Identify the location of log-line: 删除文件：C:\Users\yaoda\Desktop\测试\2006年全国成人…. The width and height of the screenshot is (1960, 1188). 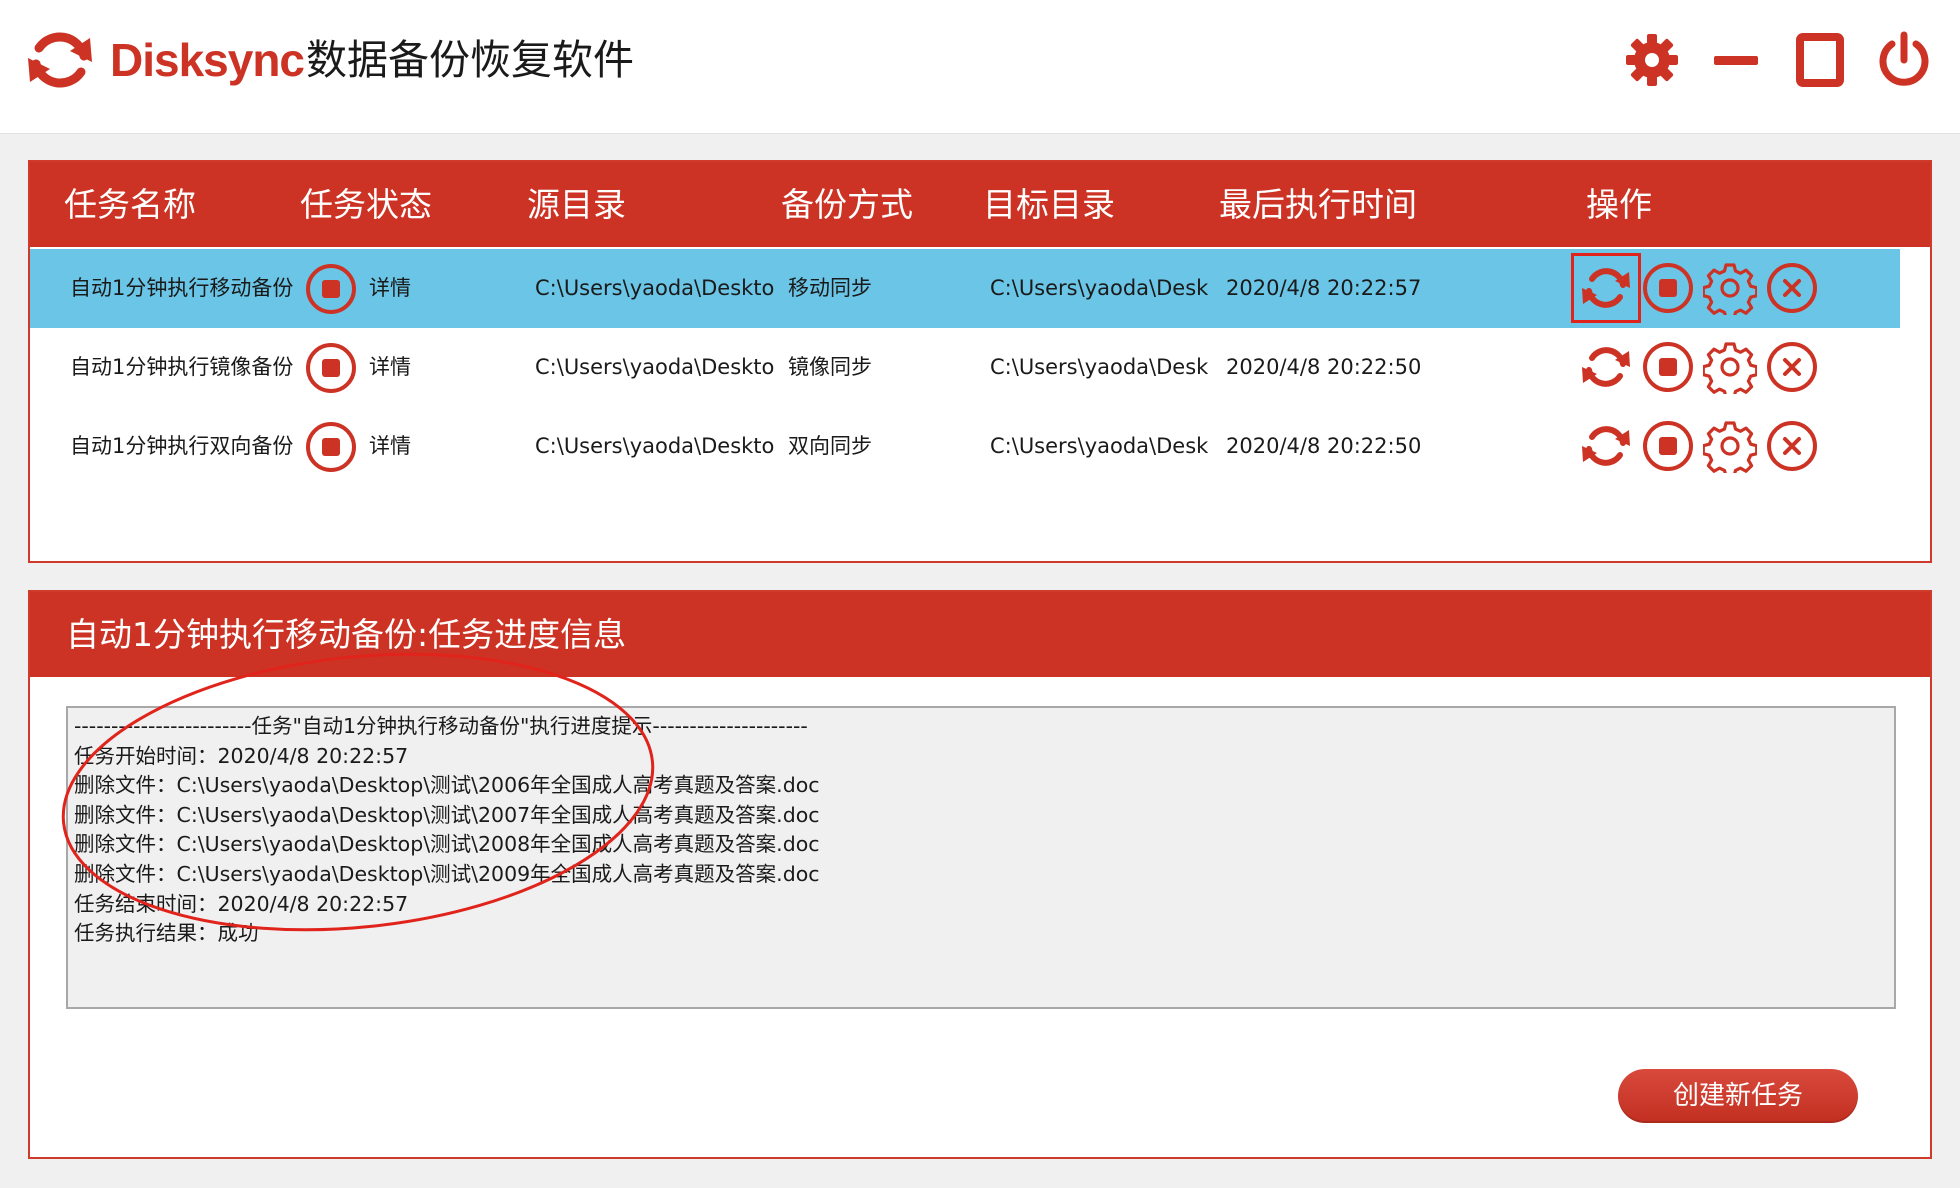
(447, 785).